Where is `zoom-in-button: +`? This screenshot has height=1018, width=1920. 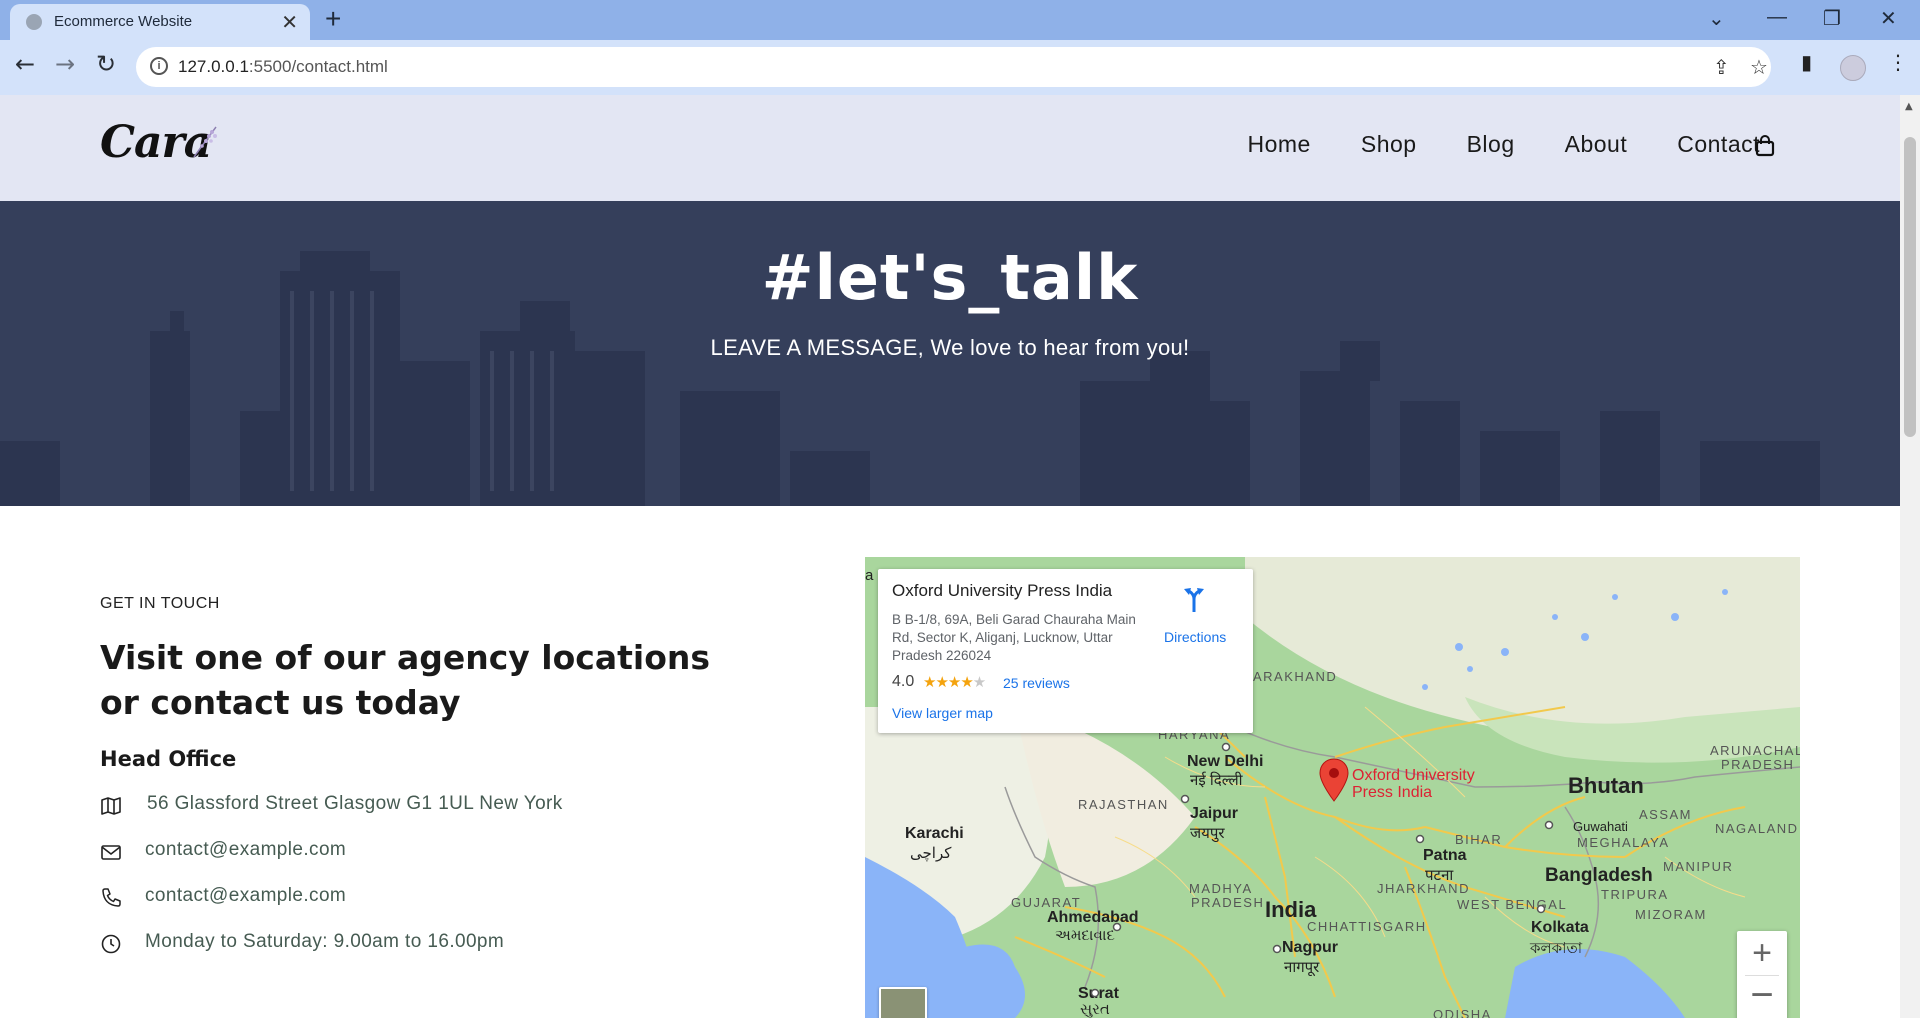
zoom-in-button: + is located at coordinates (1762, 953).